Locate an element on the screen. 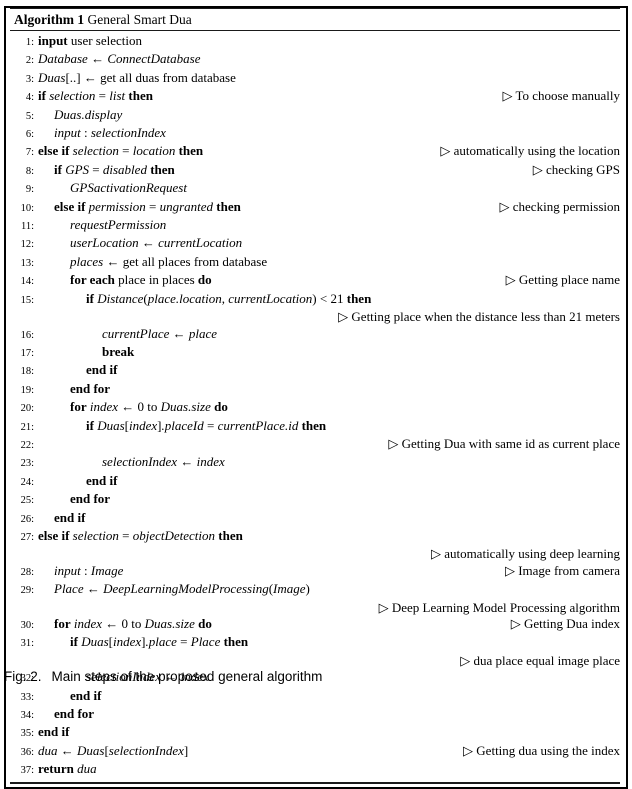 The height and width of the screenshot is (789, 632). algorithm-line: 25: end for is located at coordinates (314, 500).